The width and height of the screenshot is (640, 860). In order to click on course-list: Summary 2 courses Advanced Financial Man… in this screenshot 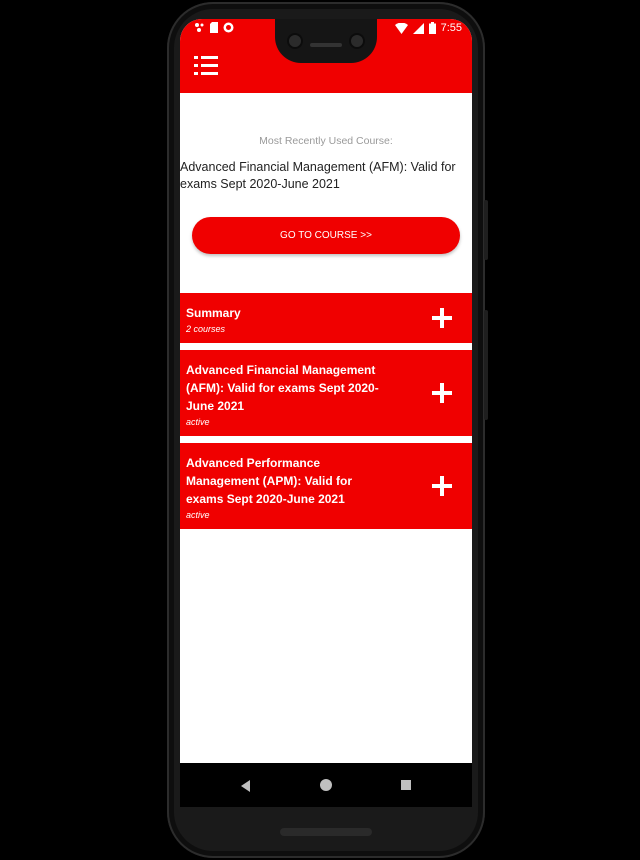, I will do `click(326, 414)`.